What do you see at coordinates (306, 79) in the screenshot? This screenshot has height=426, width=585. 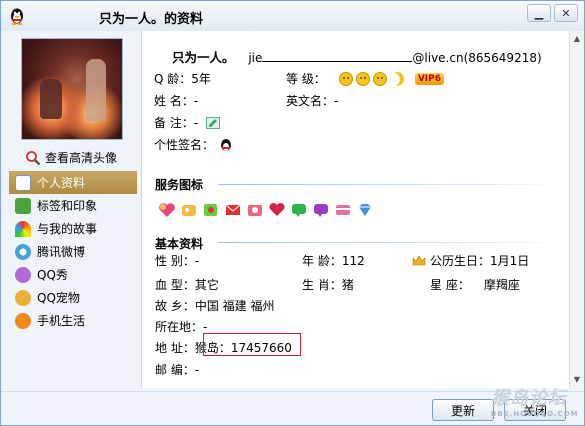 I see `level-label: 等 级：` at bounding box center [306, 79].